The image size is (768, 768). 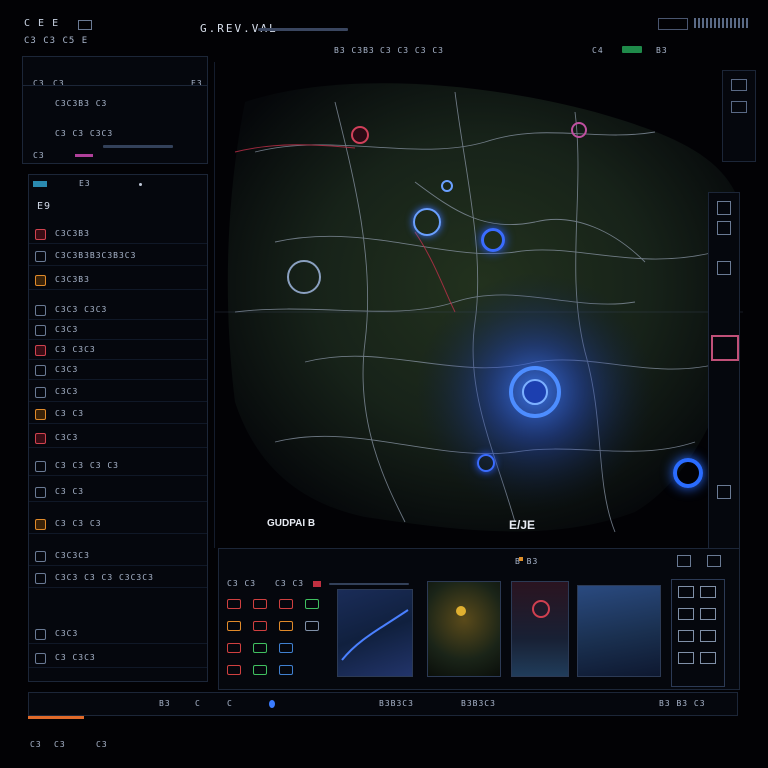 What do you see at coordinates (598, 50) in the screenshot?
I see `tab-3: C4` at bounding box center [598, 50].